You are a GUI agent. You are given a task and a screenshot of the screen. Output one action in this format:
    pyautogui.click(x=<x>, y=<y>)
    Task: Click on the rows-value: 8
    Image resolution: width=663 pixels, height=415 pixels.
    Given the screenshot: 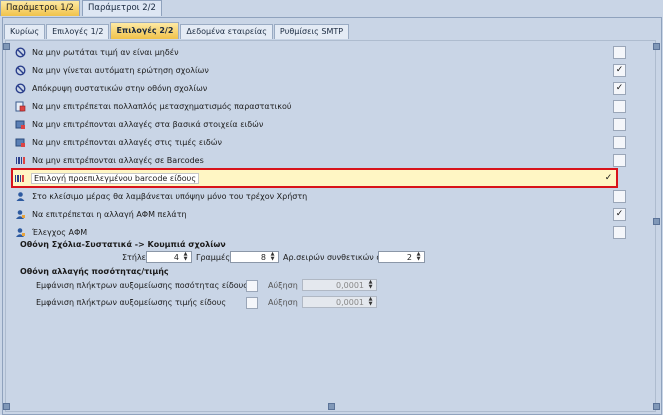 What is the action you would take?
    pyautogui.click(x=263, y=257)
    